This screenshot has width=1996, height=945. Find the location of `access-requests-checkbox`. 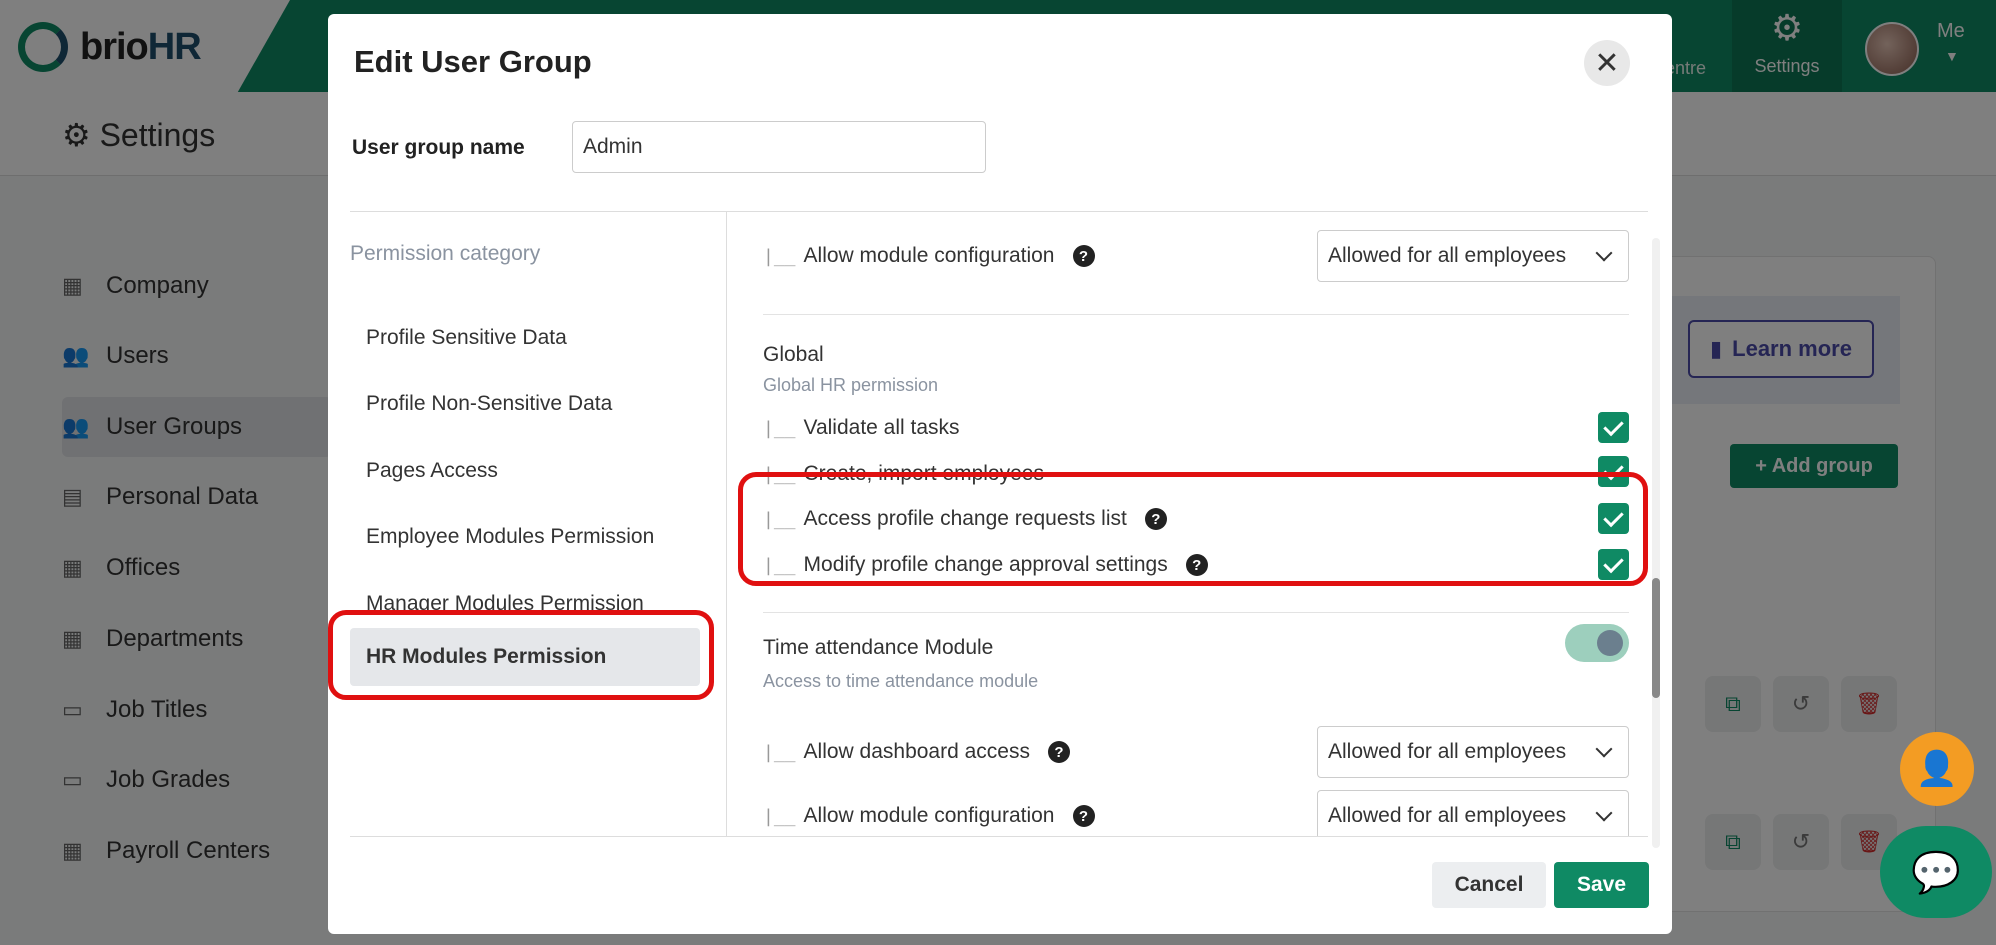

access-requests-checkbox is located at coordinates (1613, 518).